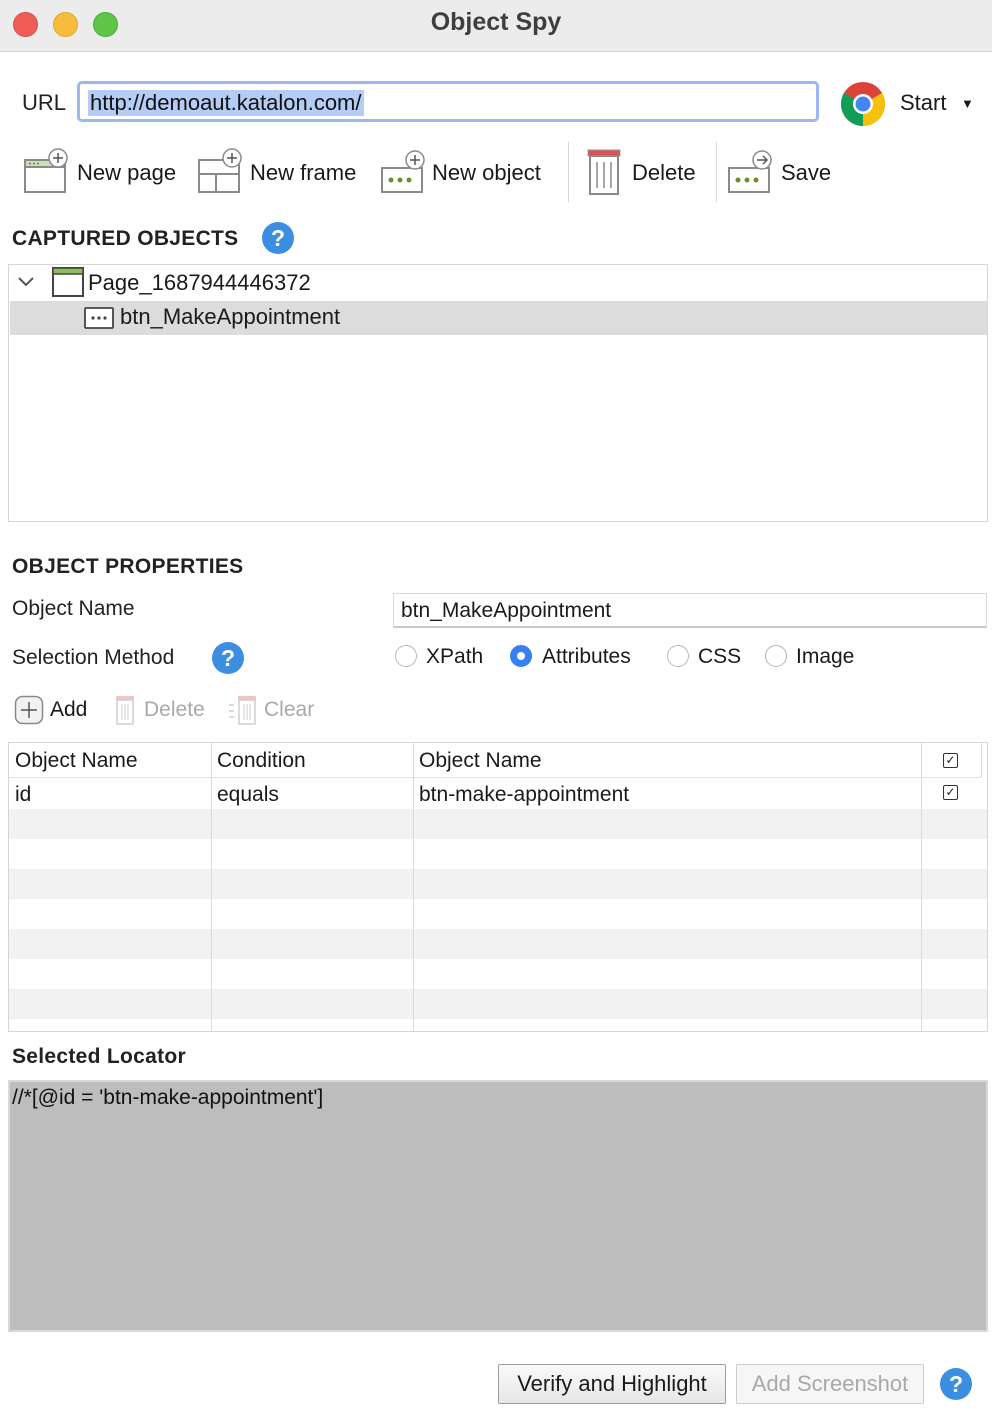  I want to click on radio-image-label: Image, so click(825, 657).